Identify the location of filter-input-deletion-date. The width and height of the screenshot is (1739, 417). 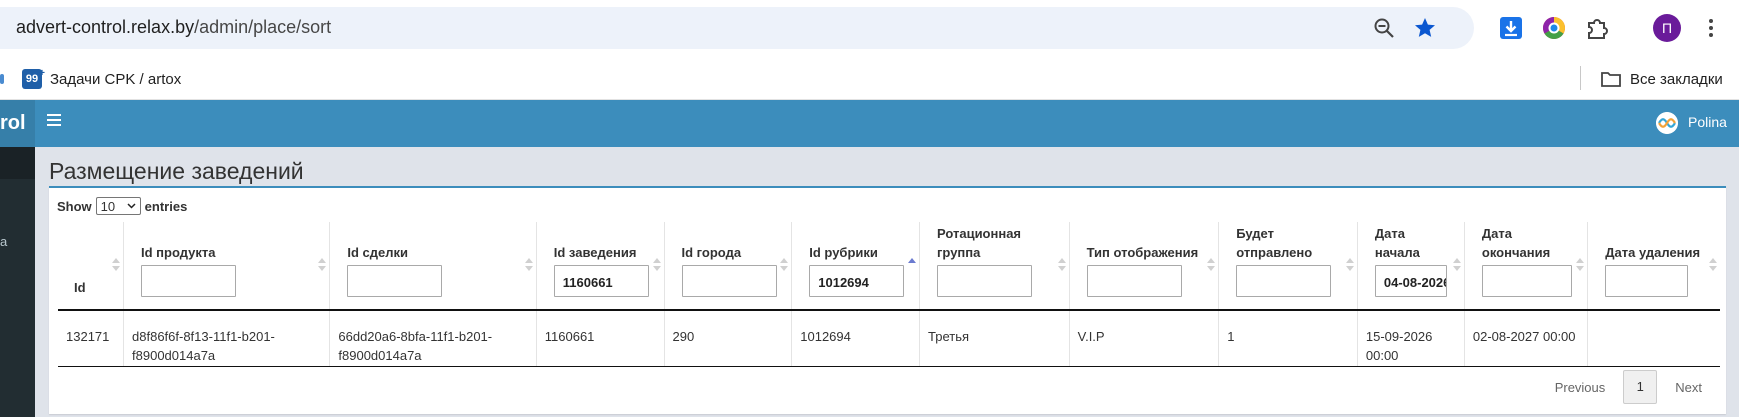
(1647, 281).